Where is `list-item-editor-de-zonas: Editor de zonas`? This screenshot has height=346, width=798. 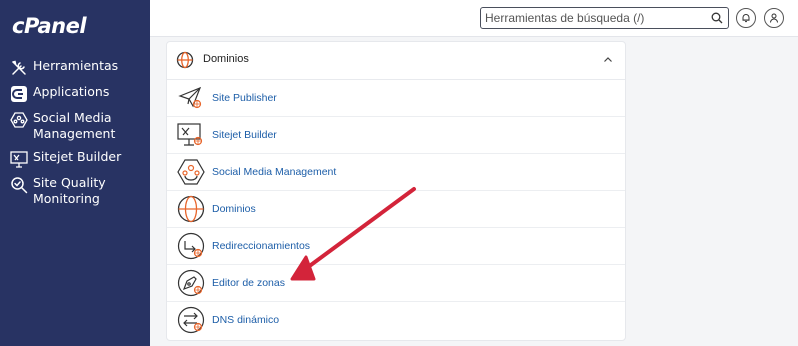 list-item-editor-de-zonas: Editor de zonas is located at coordinates (396, 283).